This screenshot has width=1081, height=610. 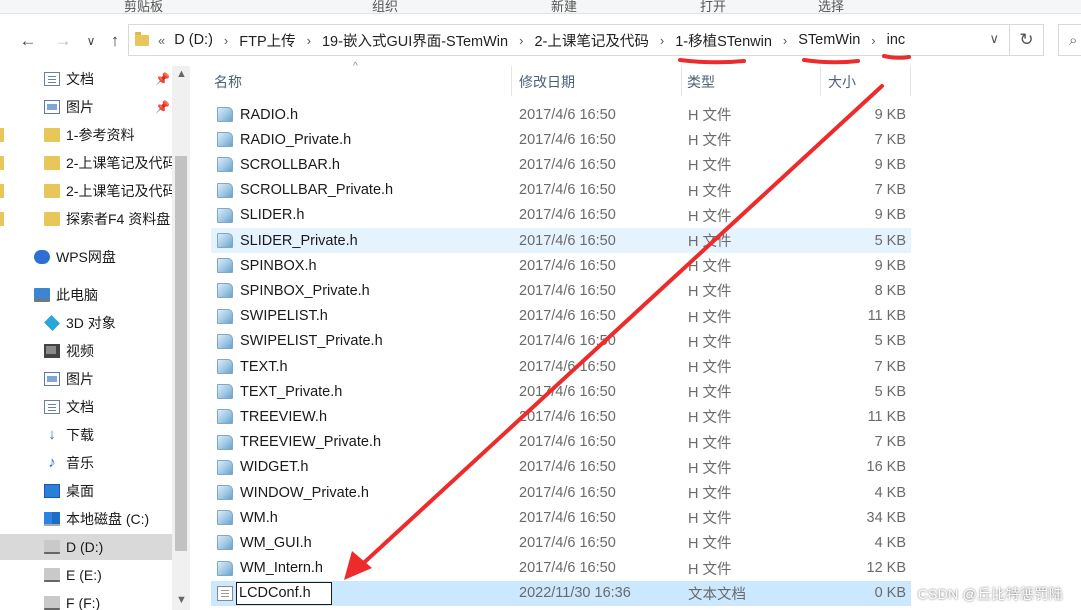 What do you see at coordinates (80, 351) in the screenshot?
I see `sidebar-item-label: 视频` at bounding box center [80, 351].